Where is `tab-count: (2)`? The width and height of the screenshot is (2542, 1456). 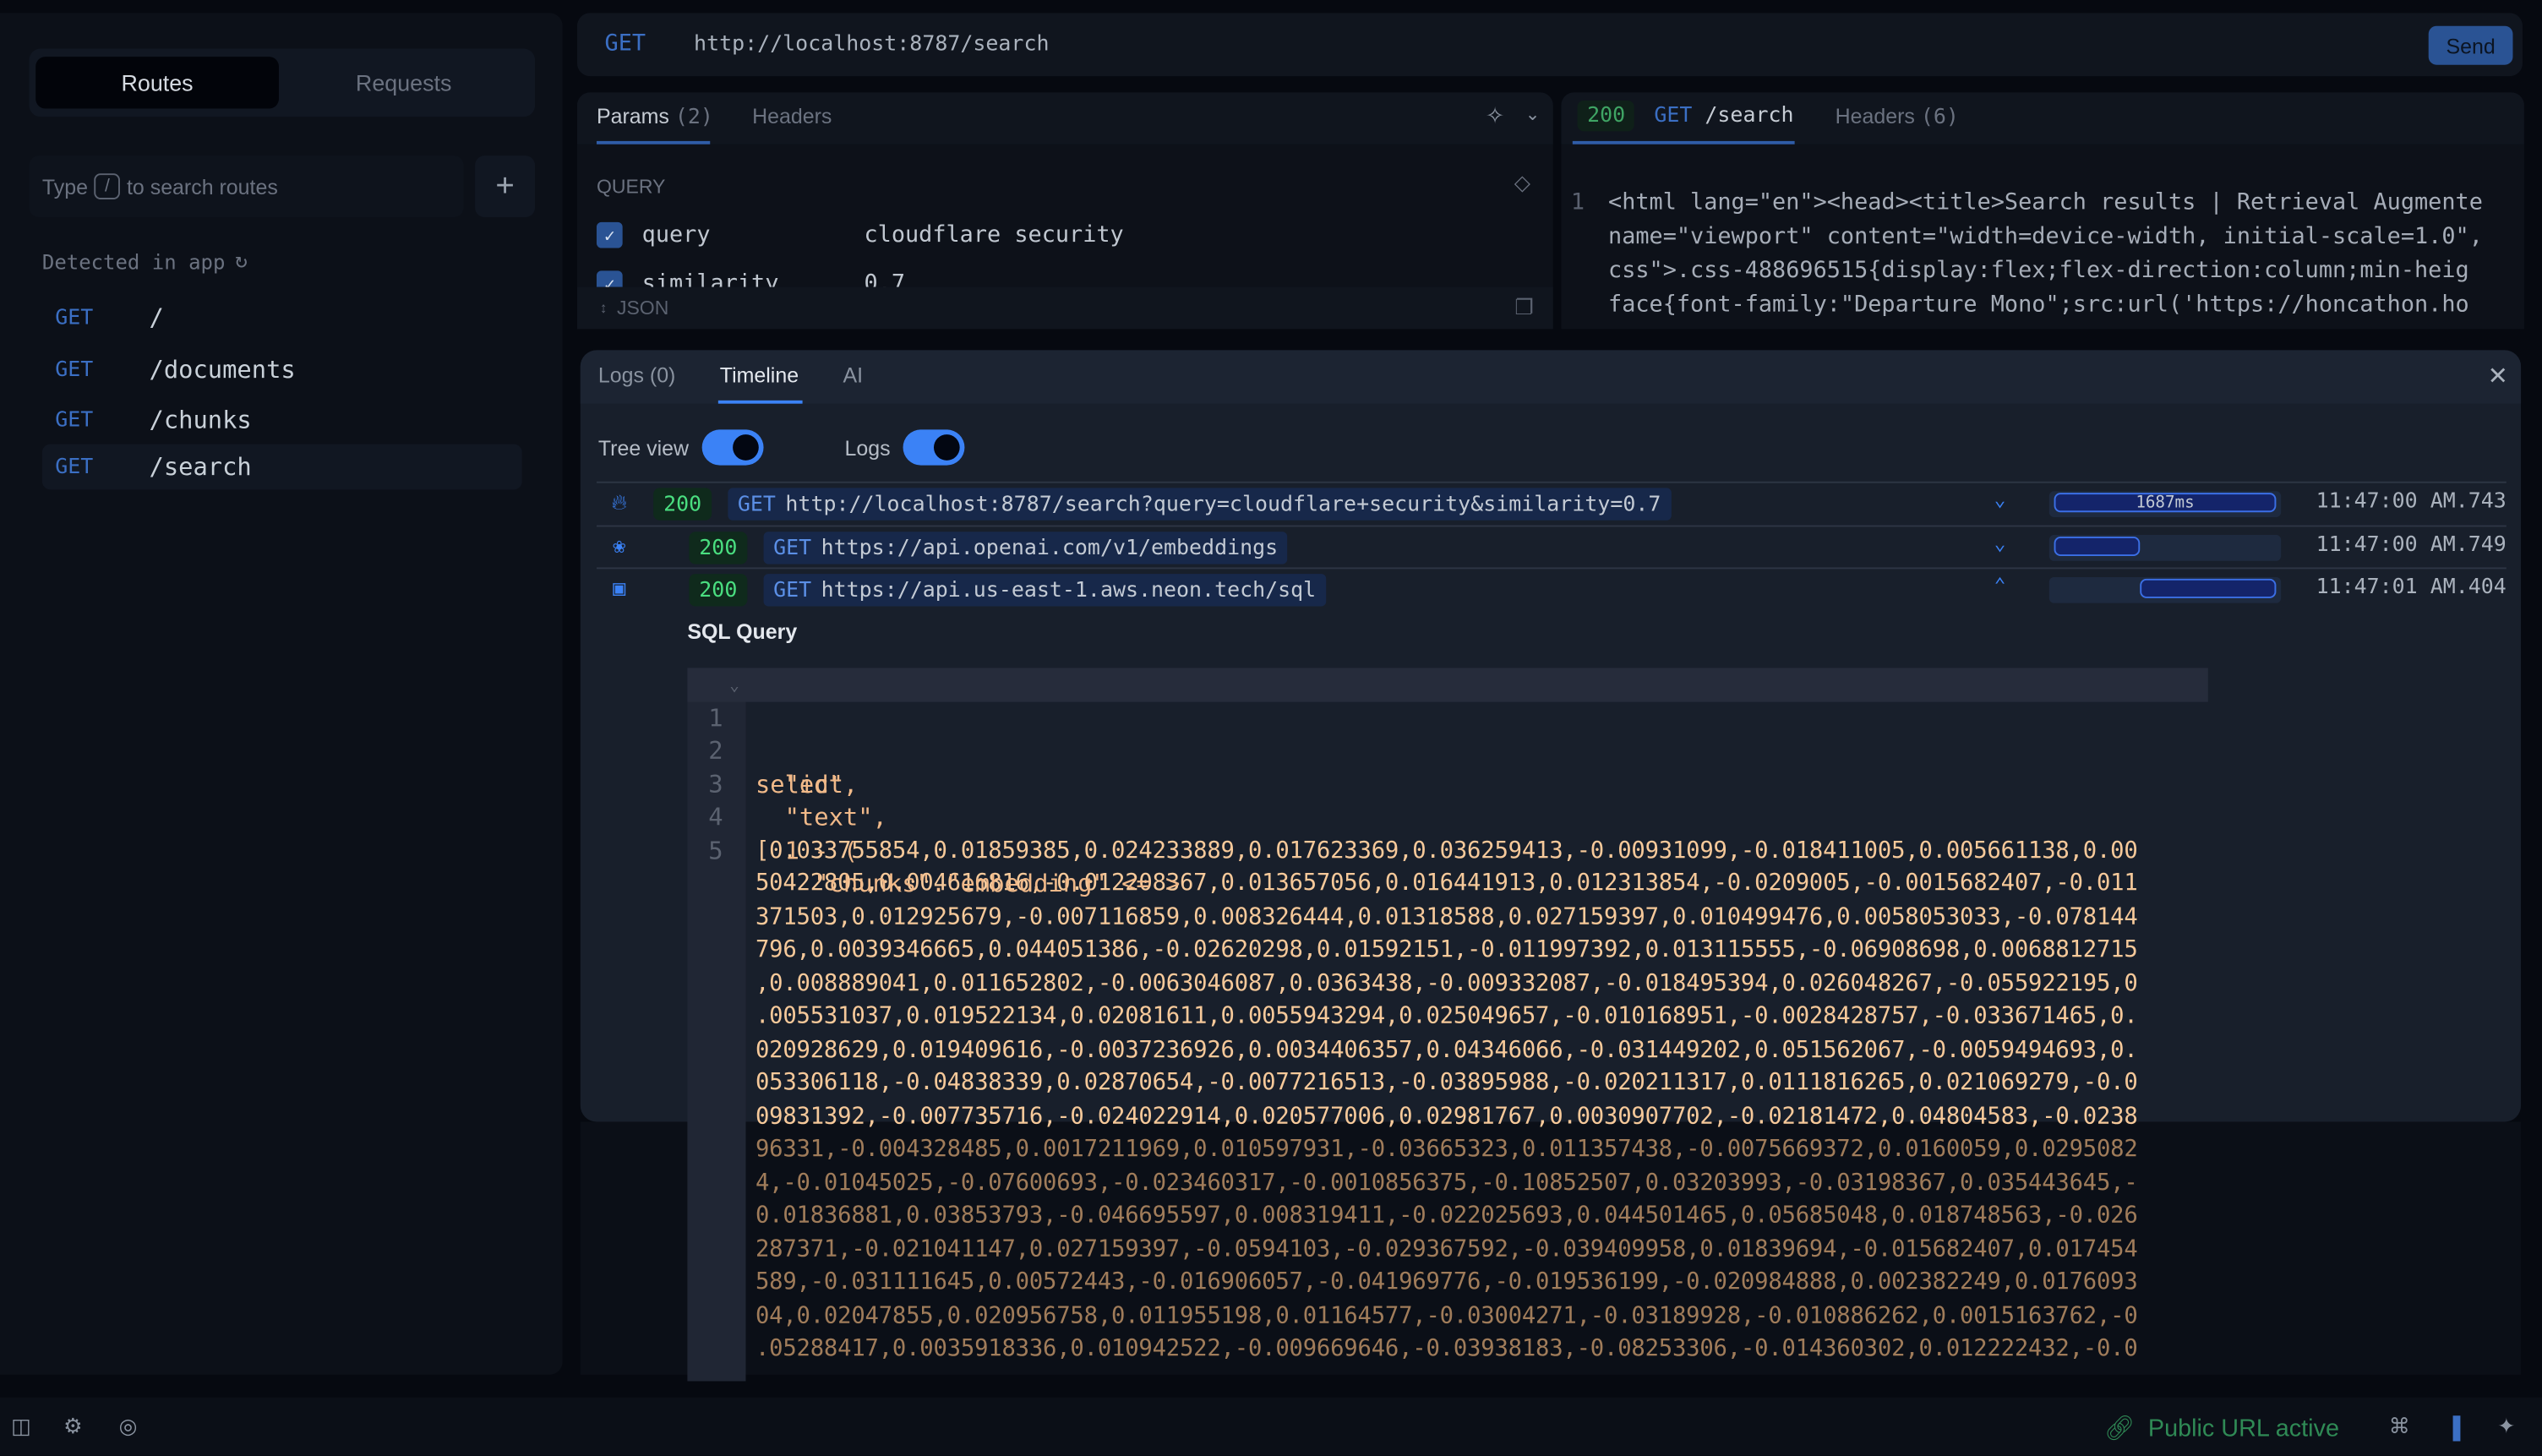
tab-count: (2) is located at coordinates (693, 117).